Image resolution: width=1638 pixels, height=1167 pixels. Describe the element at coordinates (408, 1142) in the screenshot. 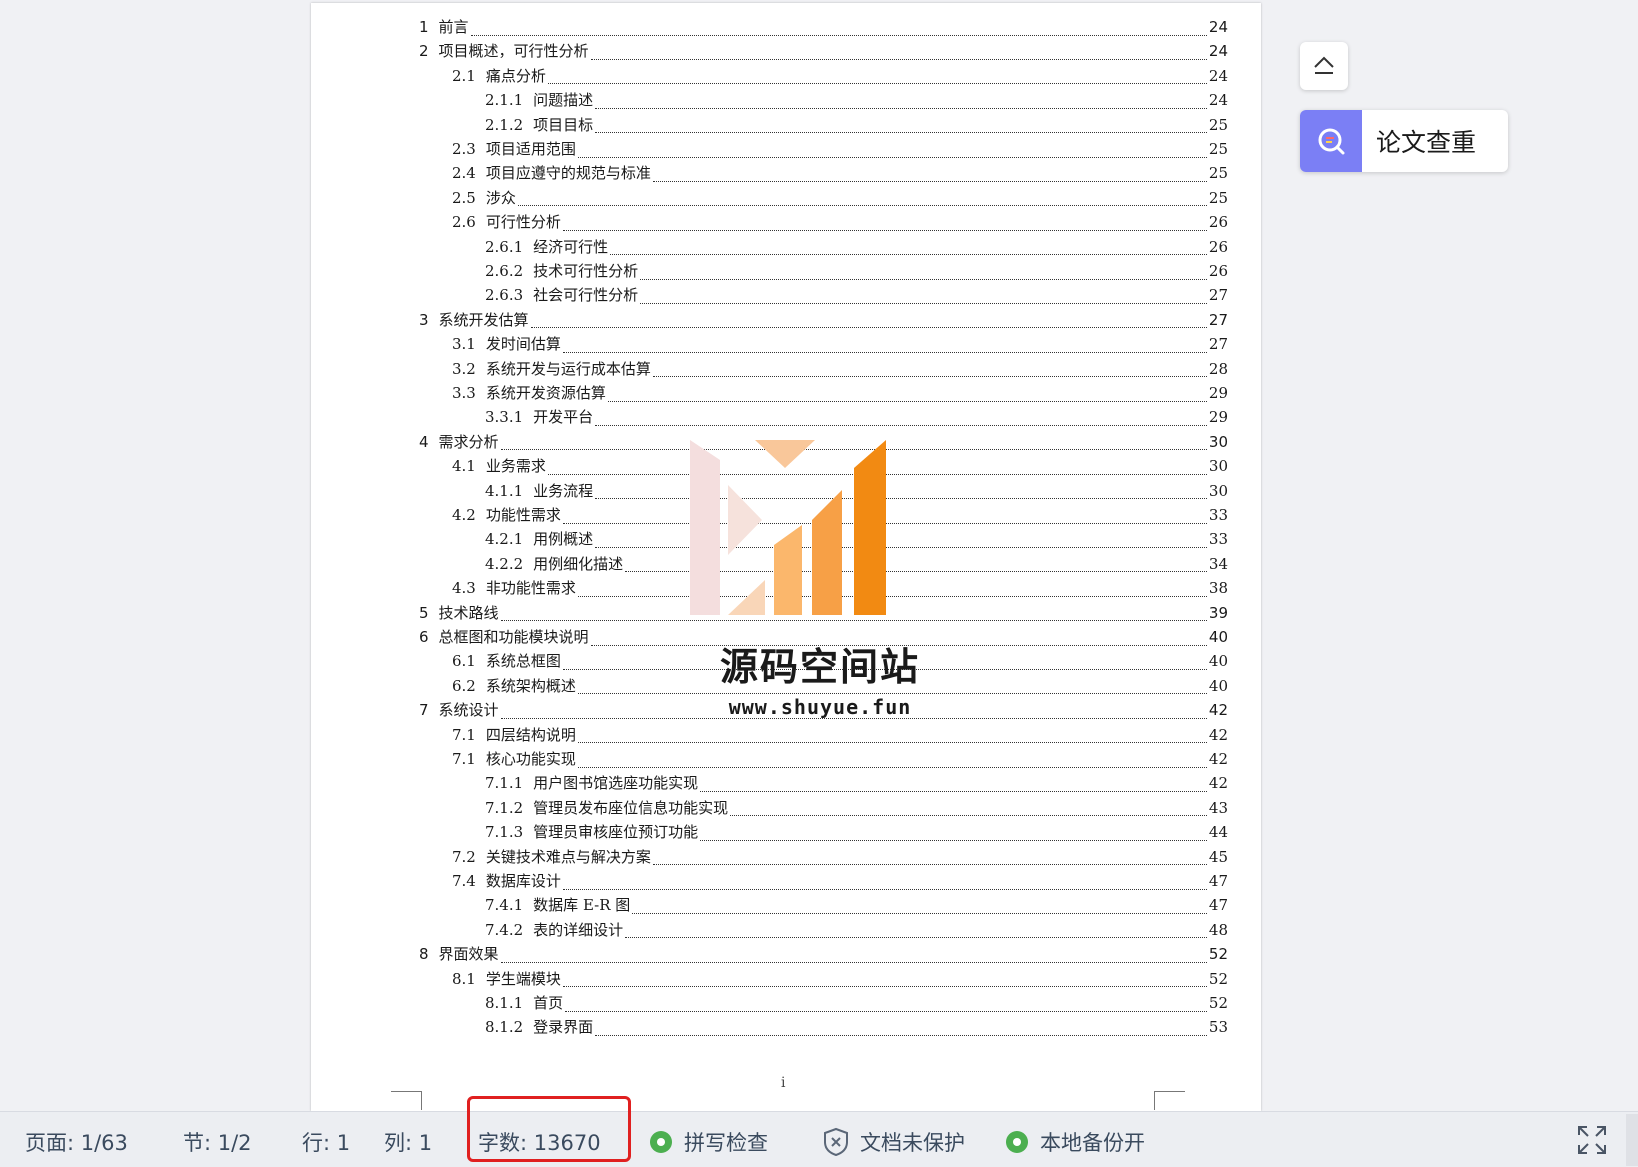

I see `status-column: 列: 1` at that location.